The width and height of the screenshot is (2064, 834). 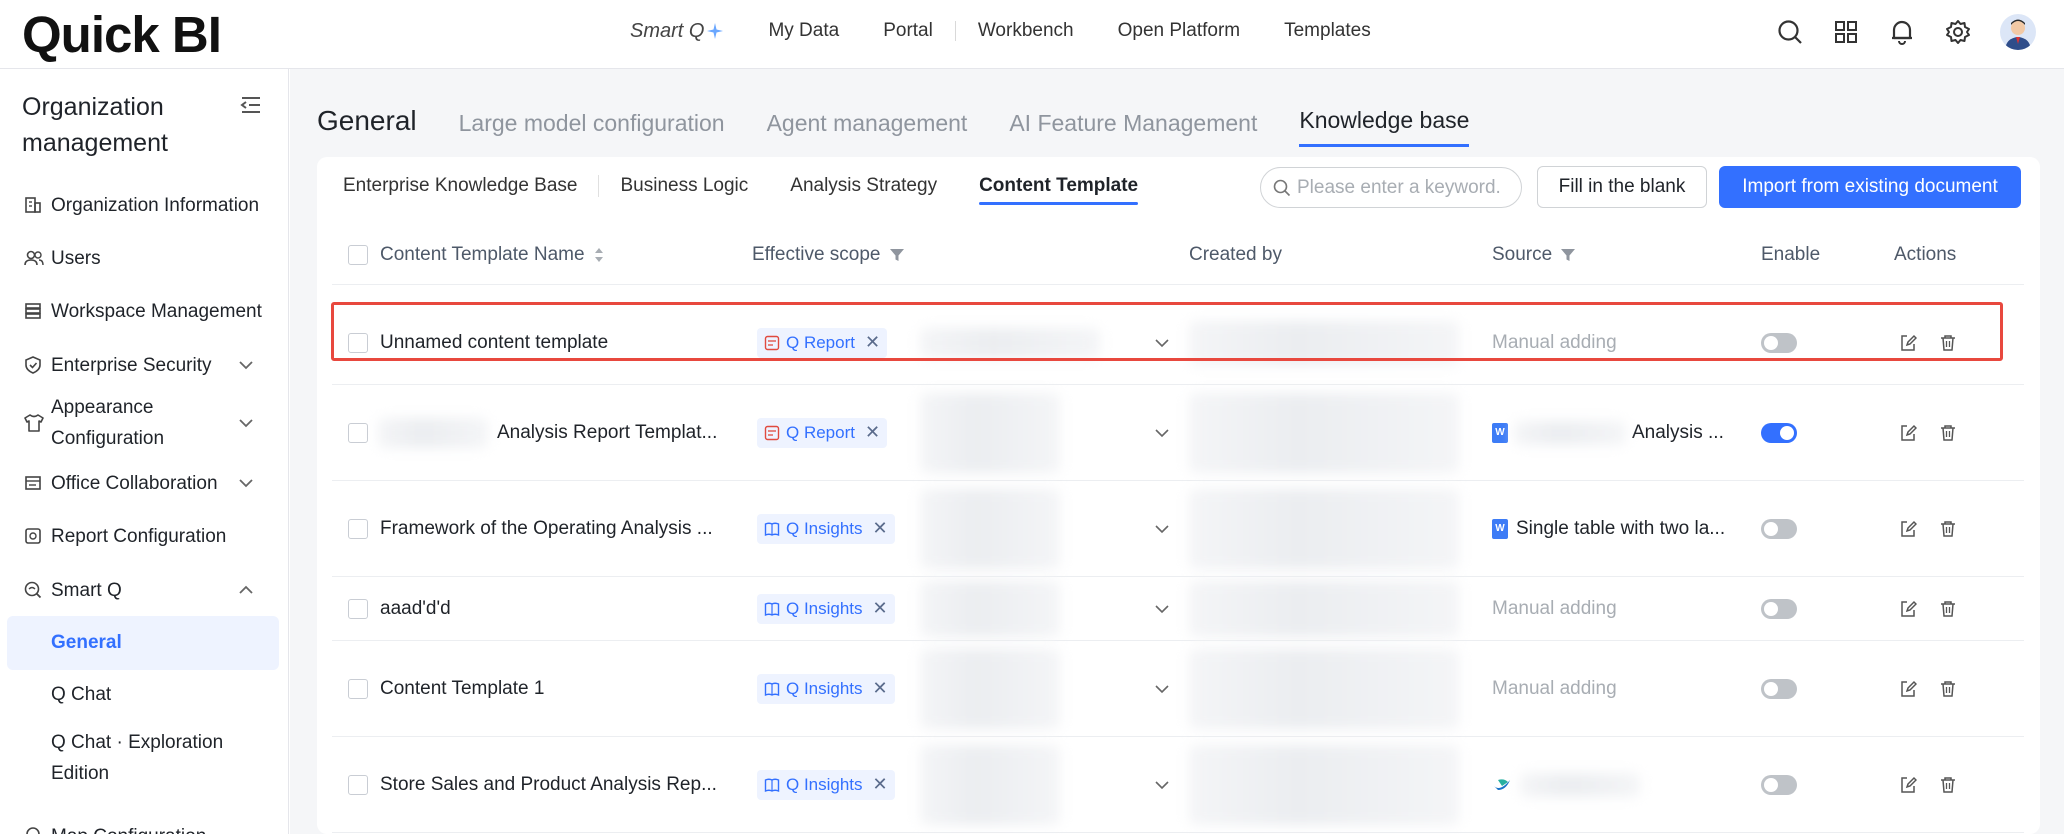 I want to click on sidebar-item-enterprise-security: Enterprise Security, so click(x=144, y=365).